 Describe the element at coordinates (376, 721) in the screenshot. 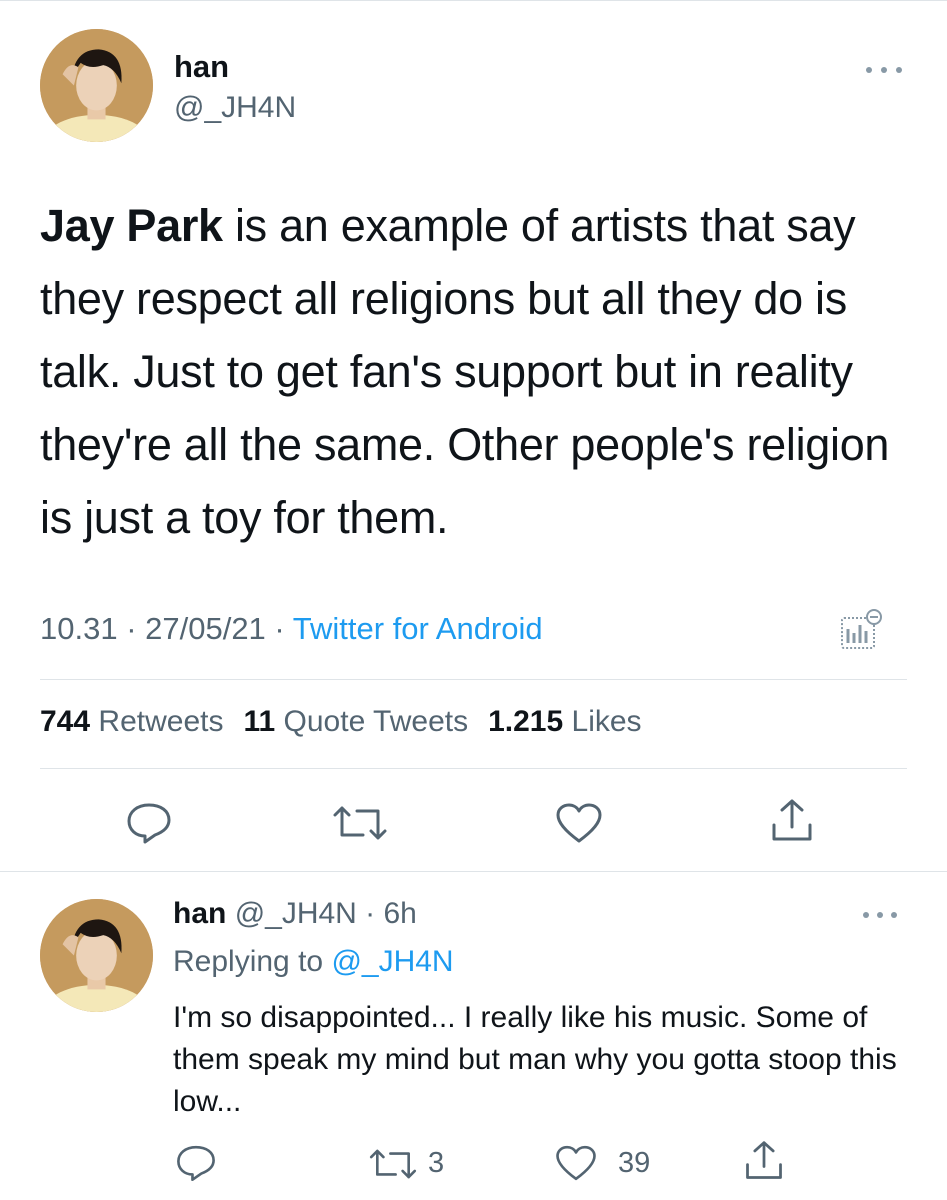

I see `quotes-label: Quote Tweets` at that location.